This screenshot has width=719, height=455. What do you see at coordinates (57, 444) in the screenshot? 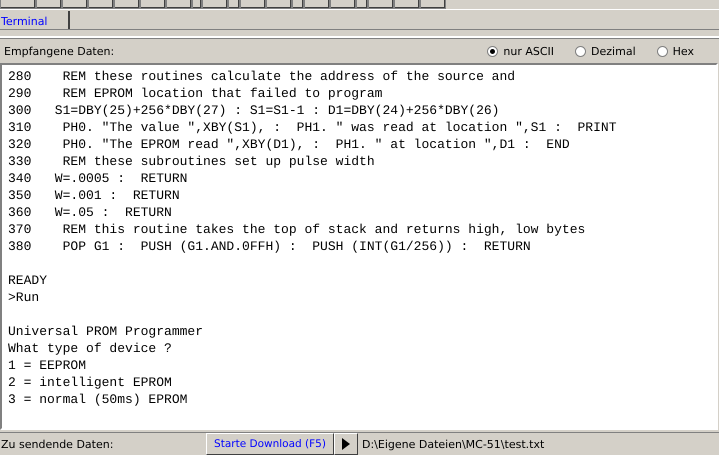
I see `send-data-label: Zu sendende Daten:` at bounding box center [57, 444].